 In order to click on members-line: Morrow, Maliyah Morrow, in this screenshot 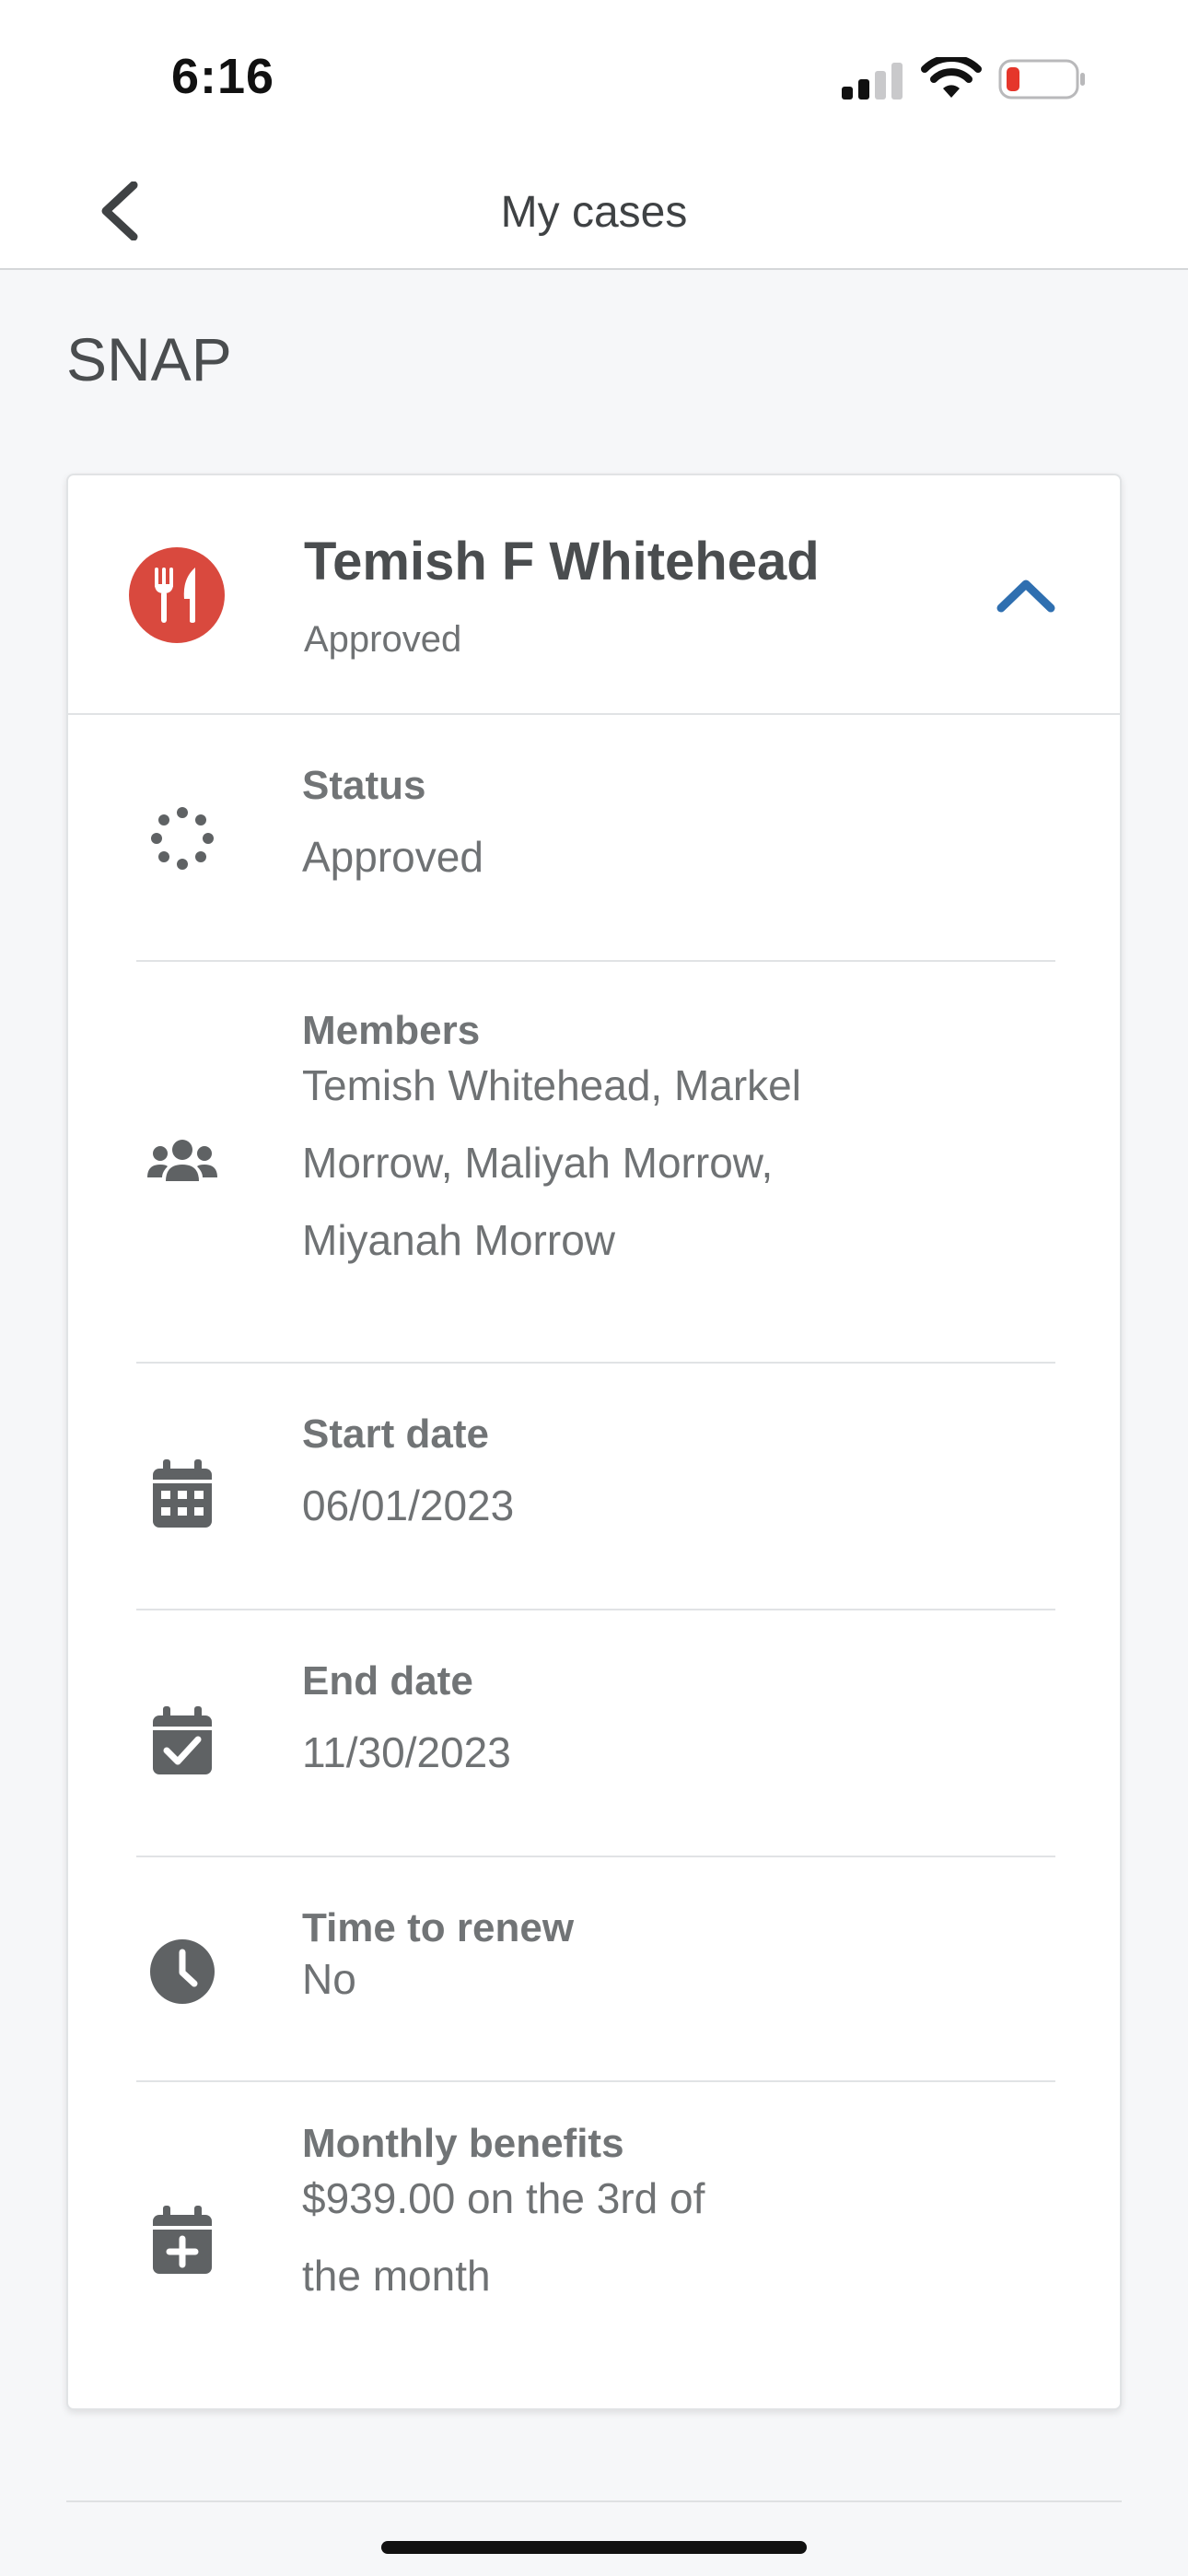, I will do `click(538, 1163)`.